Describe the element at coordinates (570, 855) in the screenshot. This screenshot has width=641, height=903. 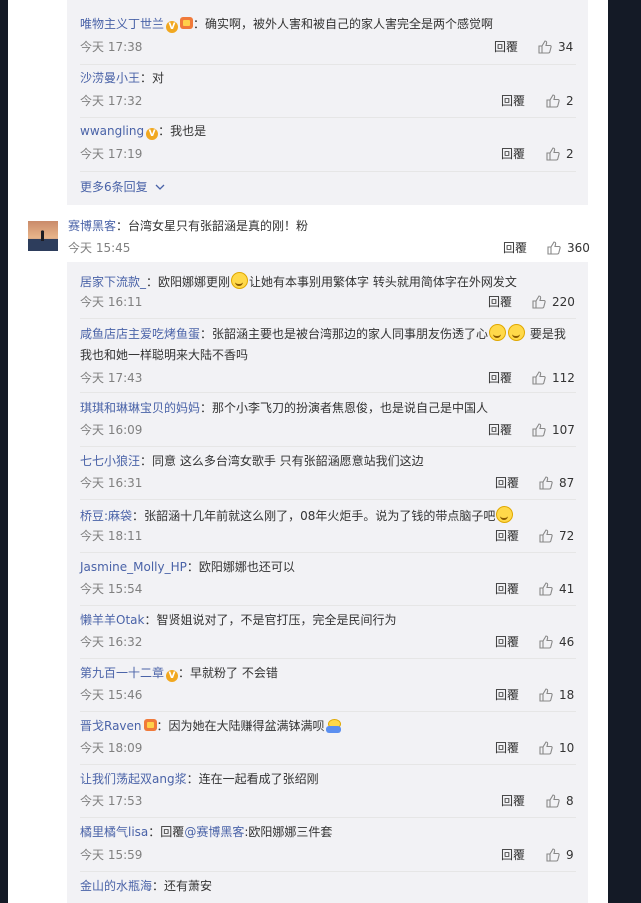
I see `like-count: 9` at that location.